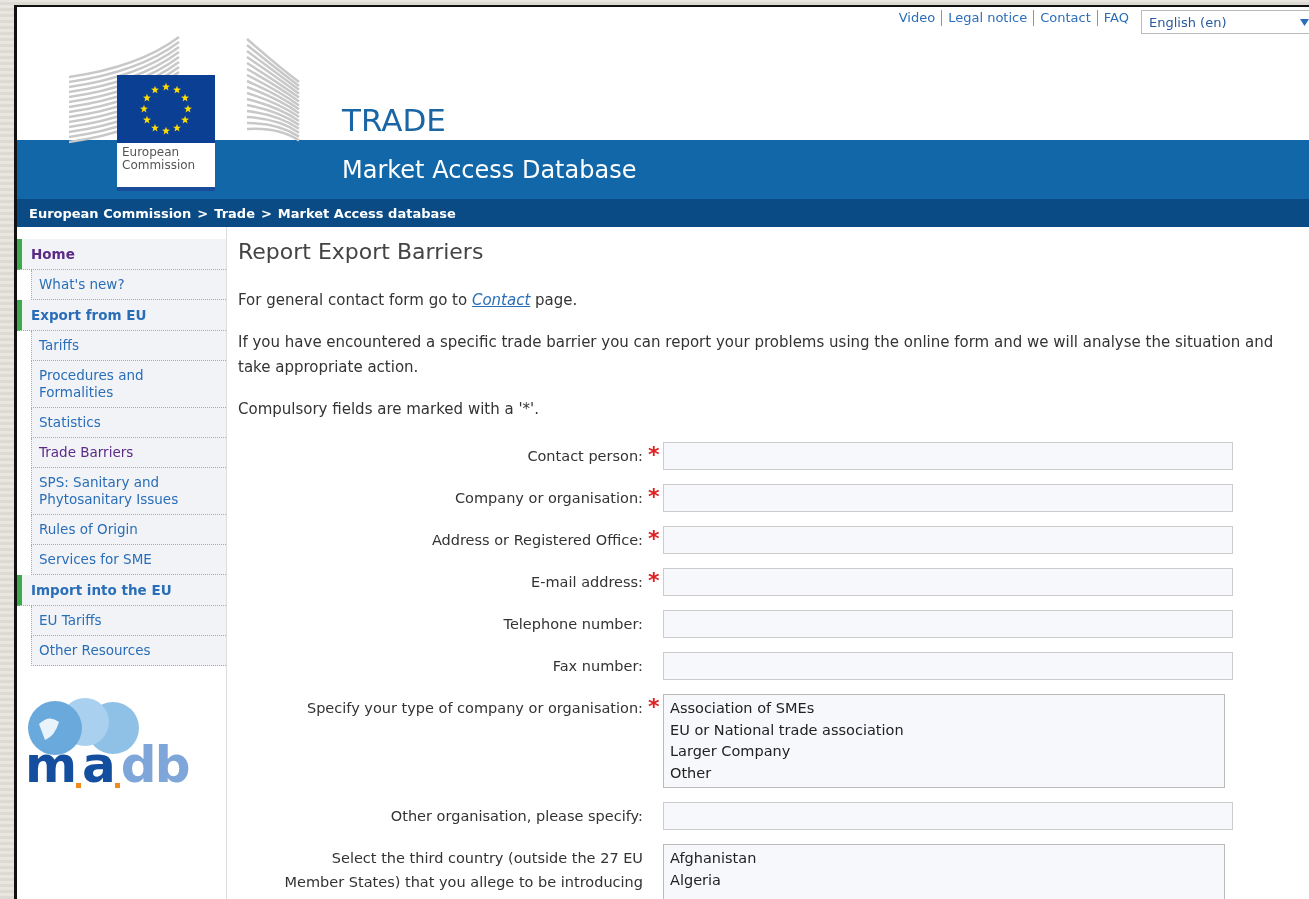 Image resolution: width=1309 pixels, height=899 pixels. Describe the element at coordinates (548, 498) in the screenshot. I see `field-label: Company or organisation:` at that location.